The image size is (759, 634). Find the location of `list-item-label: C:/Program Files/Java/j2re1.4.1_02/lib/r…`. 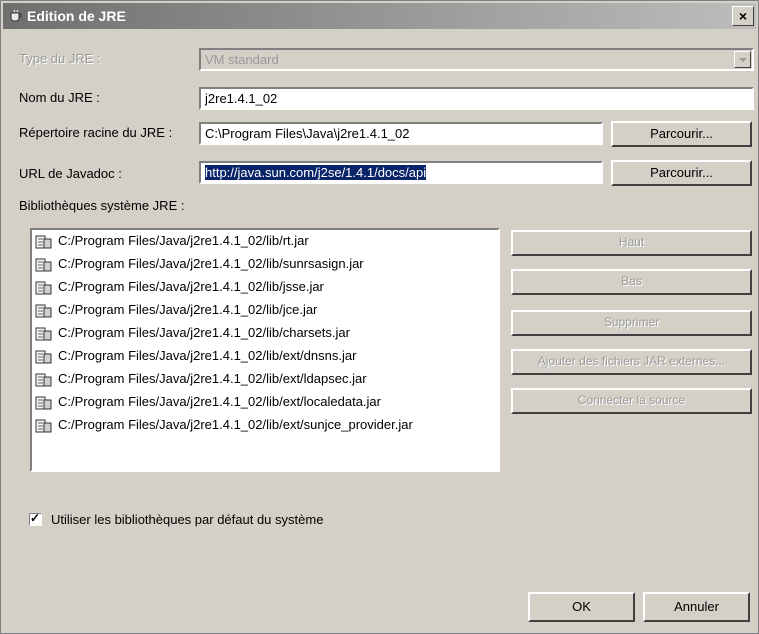

list-item-label: C:/Program Files/Java/j2re1.4.1_02/lib/r… is located at coordinates (183, 240).